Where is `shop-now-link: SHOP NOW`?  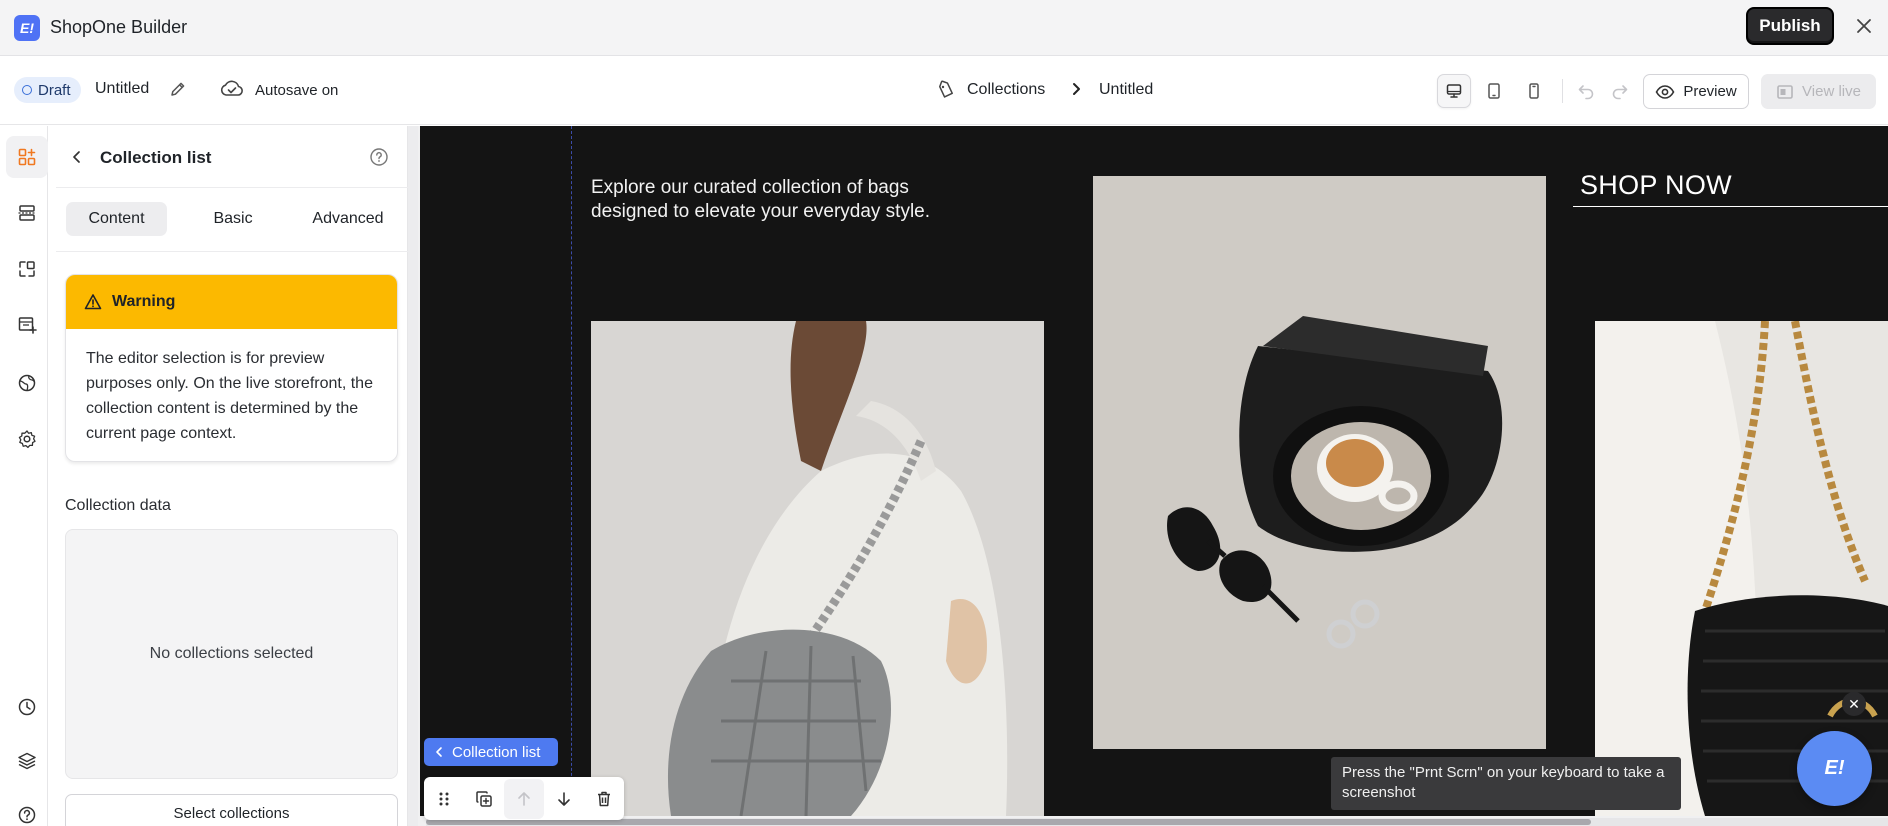
shop-now-link: SHOP NOW is located at coordinates (1656, 185).